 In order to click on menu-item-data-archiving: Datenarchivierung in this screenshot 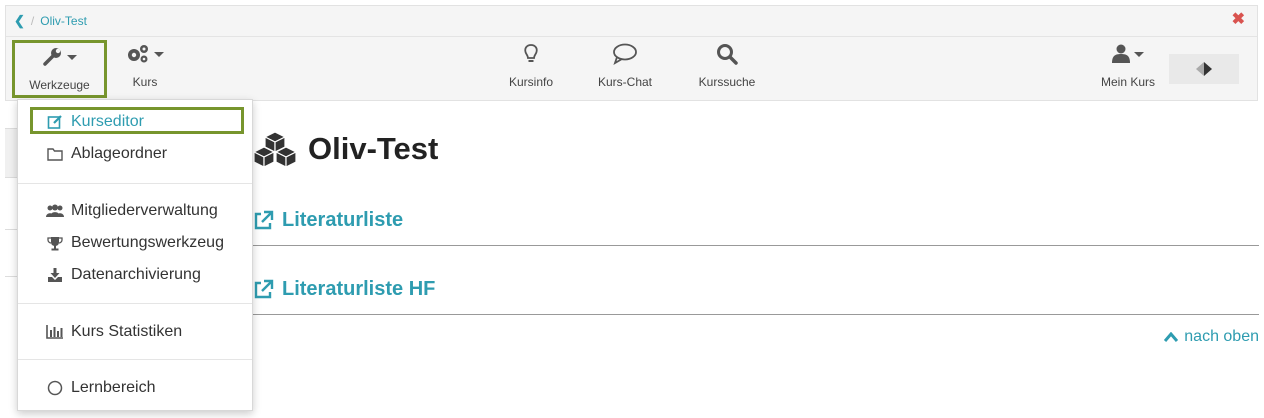, I will do `click(123, 275)`.